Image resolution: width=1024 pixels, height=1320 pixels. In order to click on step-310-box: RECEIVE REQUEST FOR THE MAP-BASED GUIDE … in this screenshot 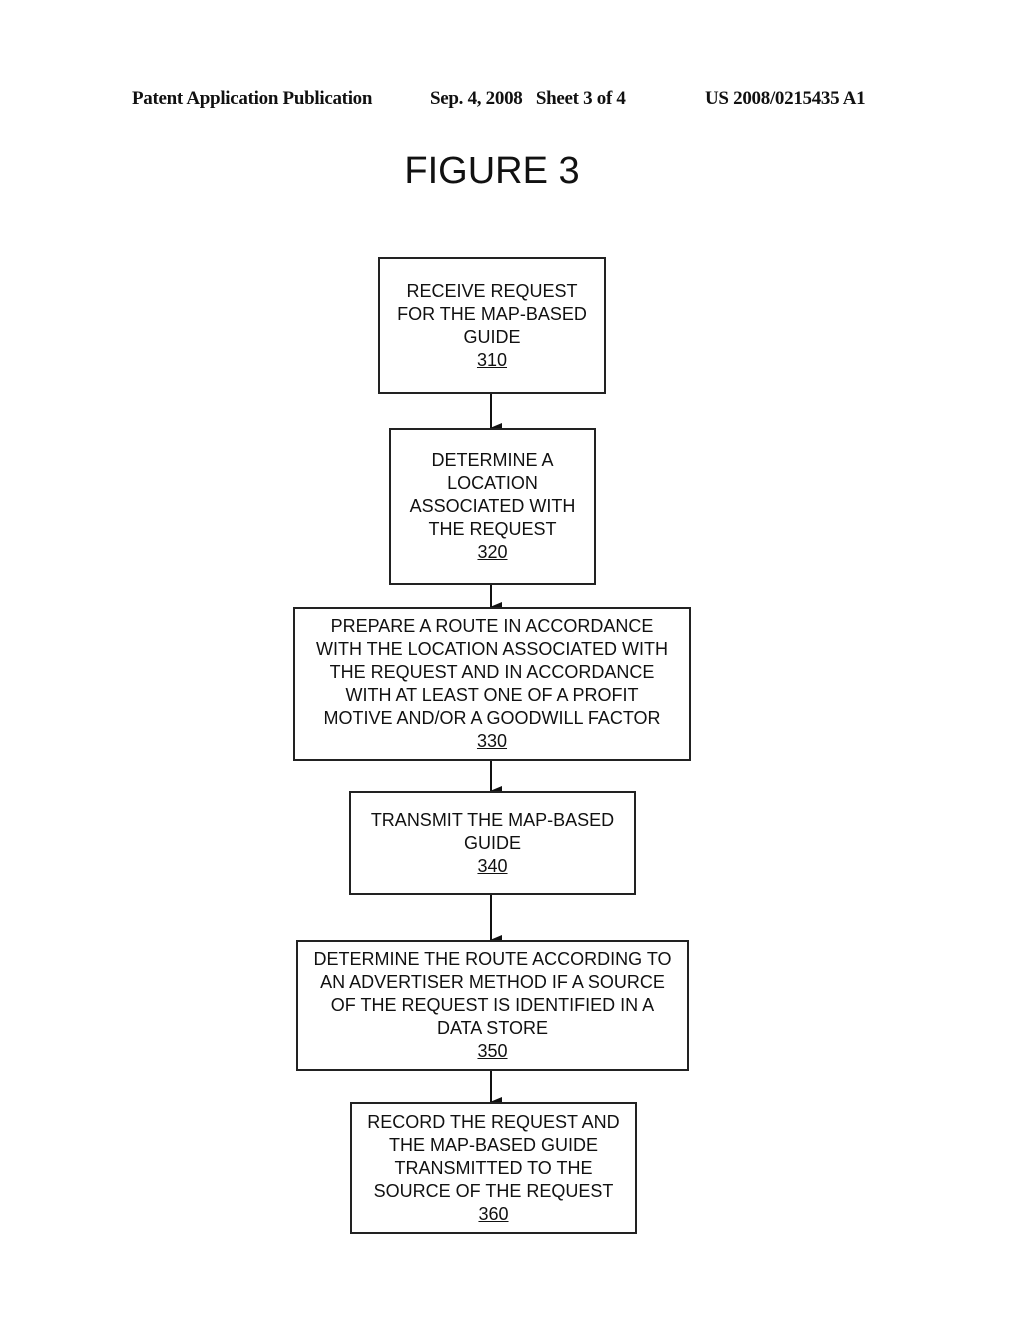, I will do `click(492, 325)`.